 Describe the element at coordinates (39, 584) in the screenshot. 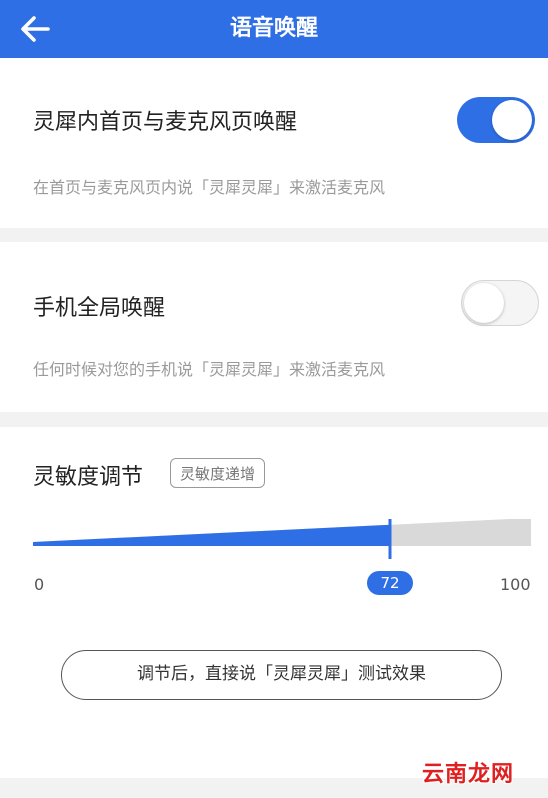

I see `slider-min-label: 0` at that location.